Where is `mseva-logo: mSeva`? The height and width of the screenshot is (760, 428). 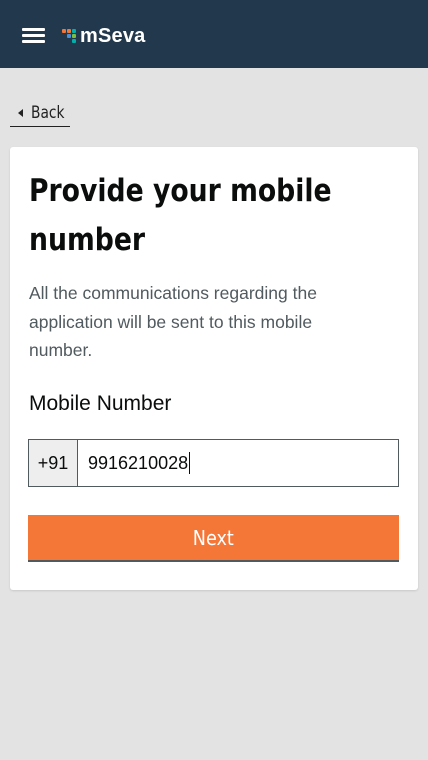 mseva-logo: mSeva is located at coordinates (104, 36).